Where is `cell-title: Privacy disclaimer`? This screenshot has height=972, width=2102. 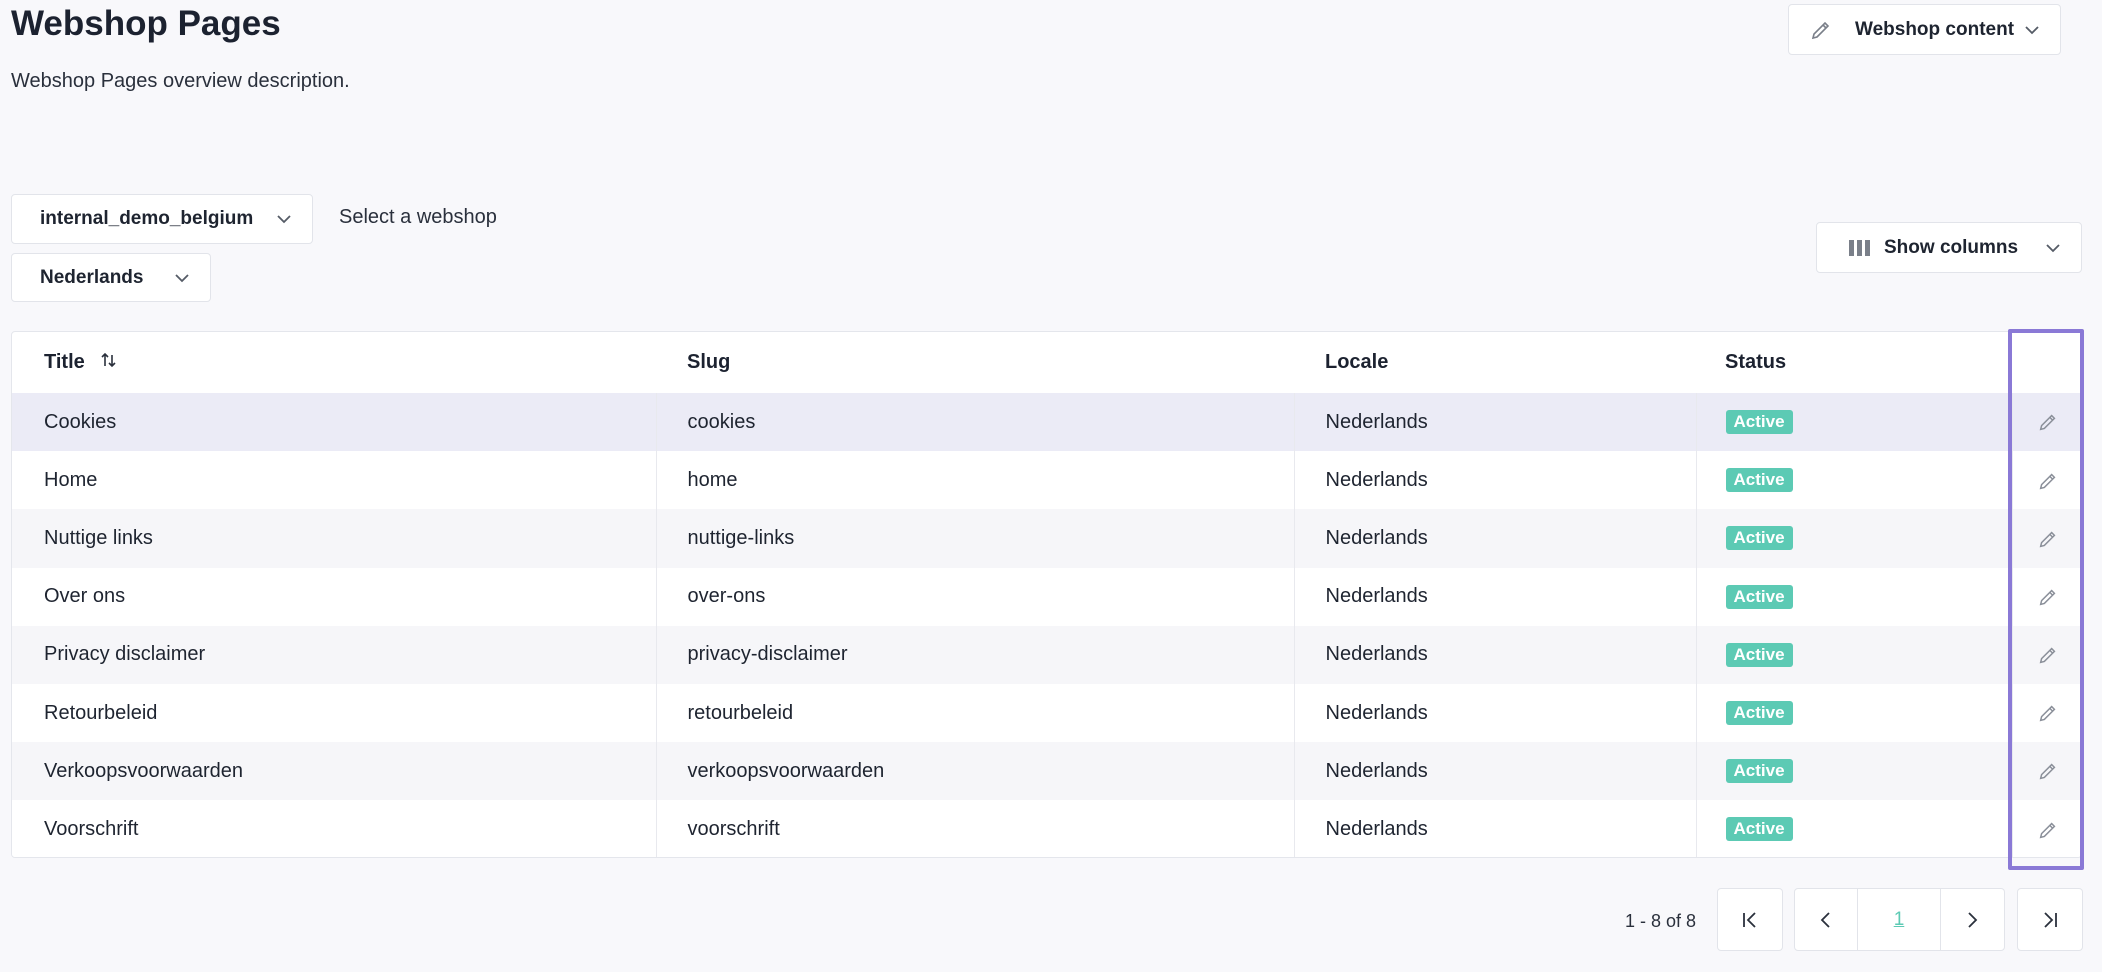 cell-title: Privacy disclaimer is located at coordinates (334, 654).